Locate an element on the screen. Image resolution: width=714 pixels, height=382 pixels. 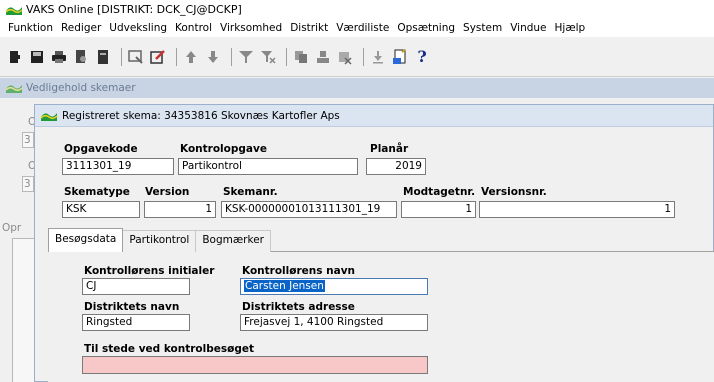
menu-rediger: Rediger is located at coordinates (81, 28).